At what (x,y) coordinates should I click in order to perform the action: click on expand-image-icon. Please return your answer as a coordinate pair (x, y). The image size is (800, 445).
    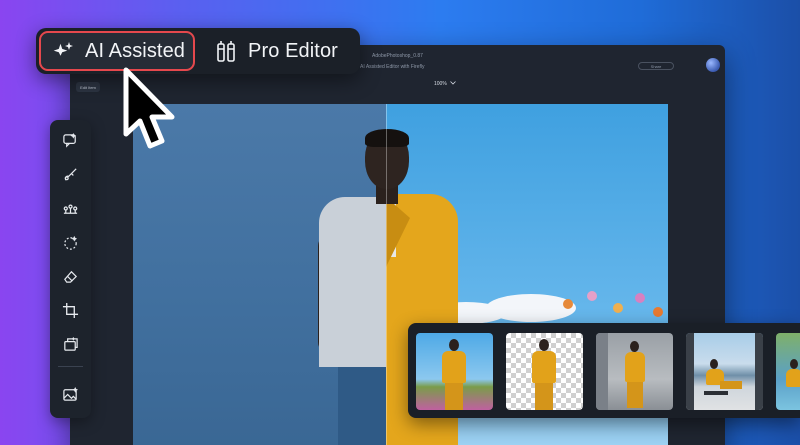
    Looking at the image, I should click on (70, 344).